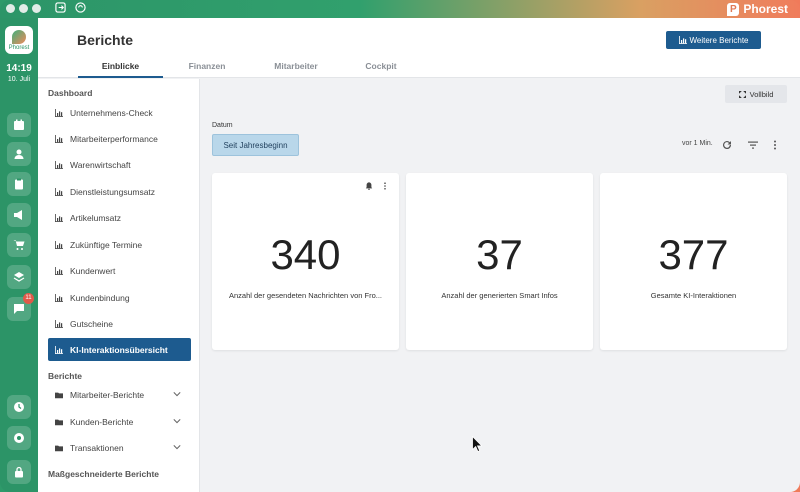  What do you see at coordinates (381, 68) in the screenshot?
I see `tab-cockpit: Cockpit` at bounding box center [381, 68].